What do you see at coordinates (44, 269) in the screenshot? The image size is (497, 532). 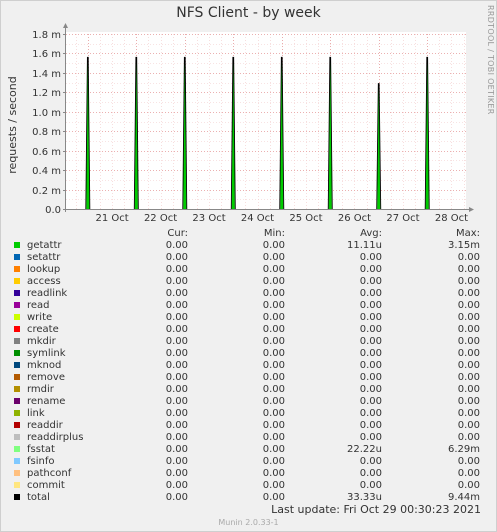 I see `legend-name: lookup` at bounding box center [44, 269].